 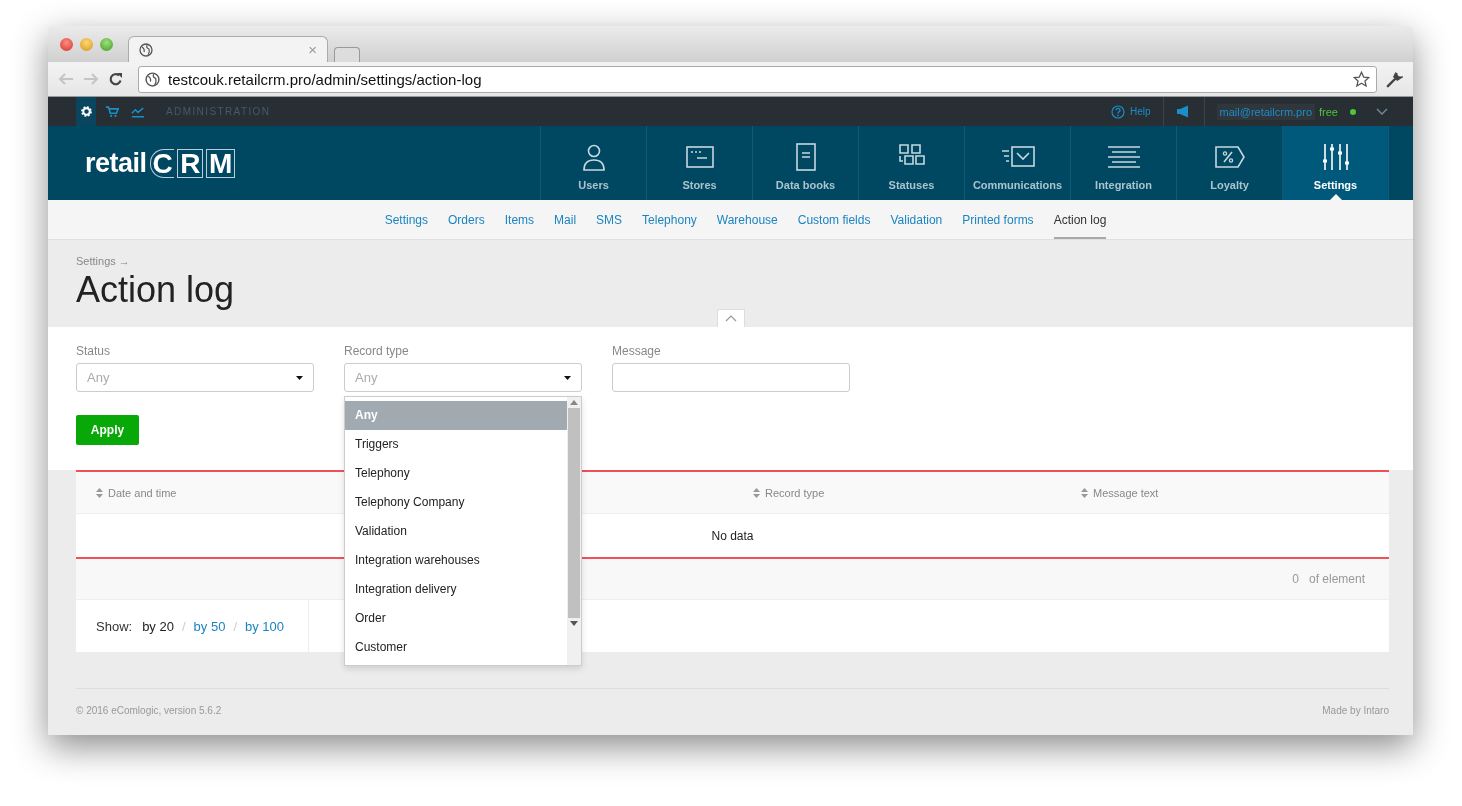 I want to click on scroll-down-icon, so click(x=574, y=623).